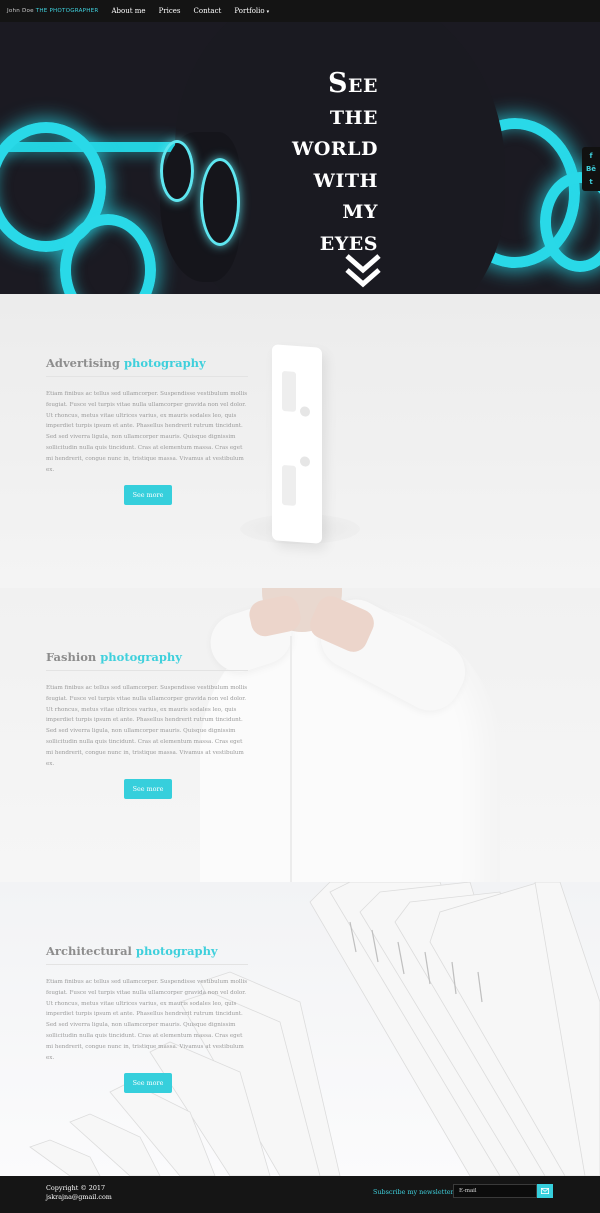 The image size is (600, 1213). I want to click on nav-item-portfolio: Portfolio ▾, so click(251, 11).